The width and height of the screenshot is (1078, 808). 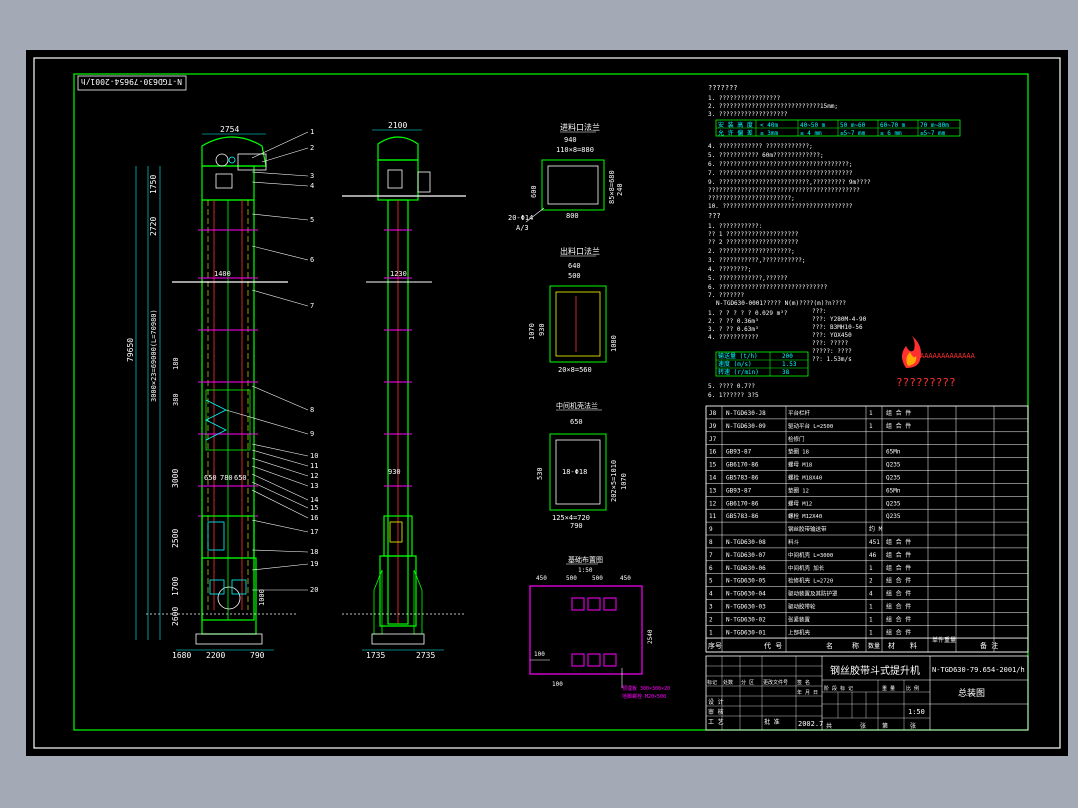 I want to click on tb-date: 2002.7, so click(x=810, y=724).